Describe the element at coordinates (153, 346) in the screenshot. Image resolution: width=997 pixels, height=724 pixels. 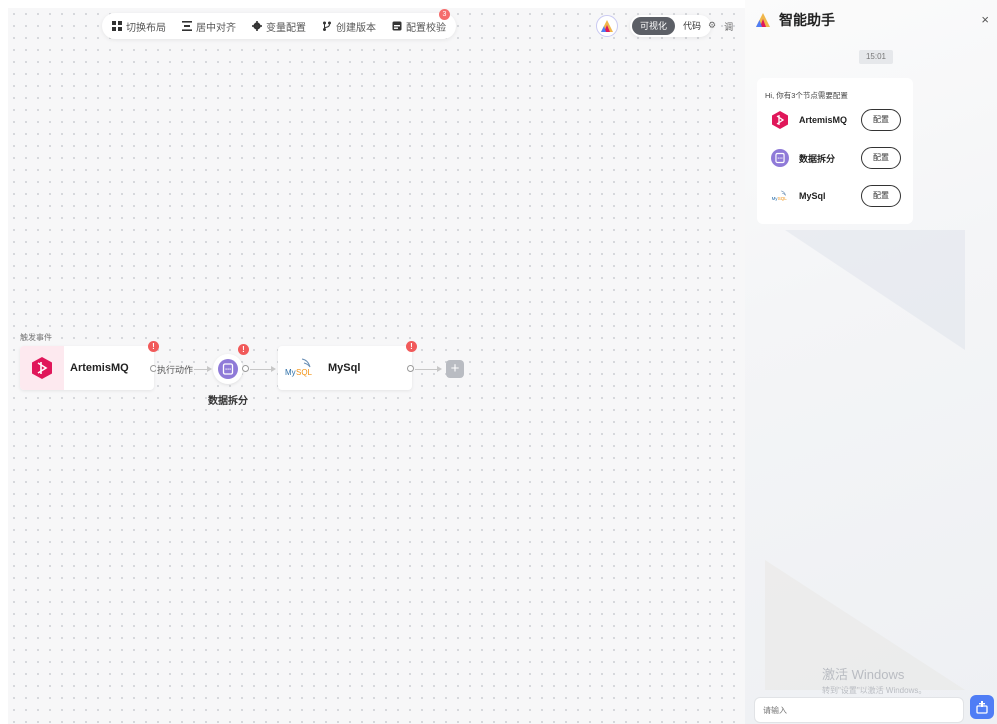
I see `artemismq-error-icon: !` at that location.